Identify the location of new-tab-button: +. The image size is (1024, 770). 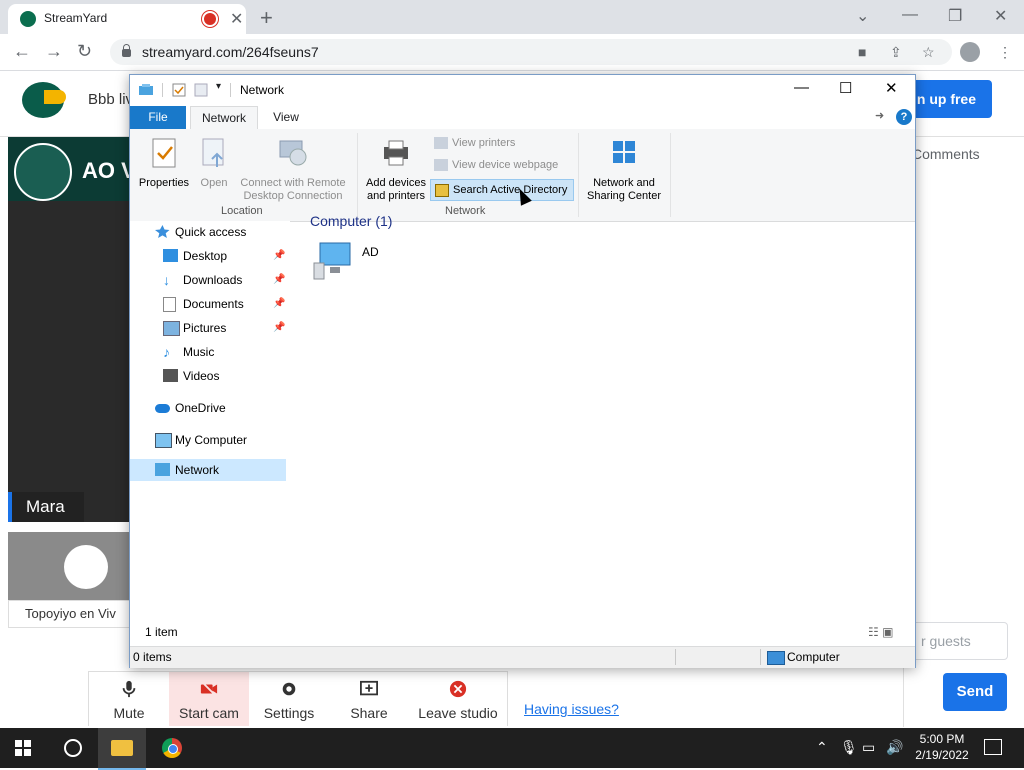
(266, 18).